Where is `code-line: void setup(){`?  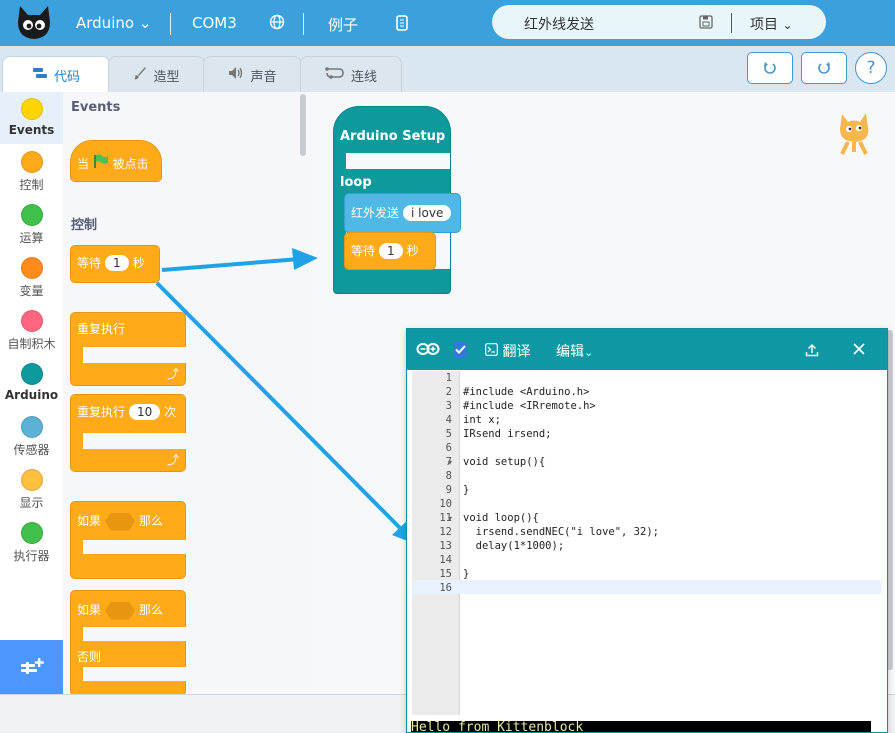
code-line: void setup(){ is located at coordinates (504, 462).